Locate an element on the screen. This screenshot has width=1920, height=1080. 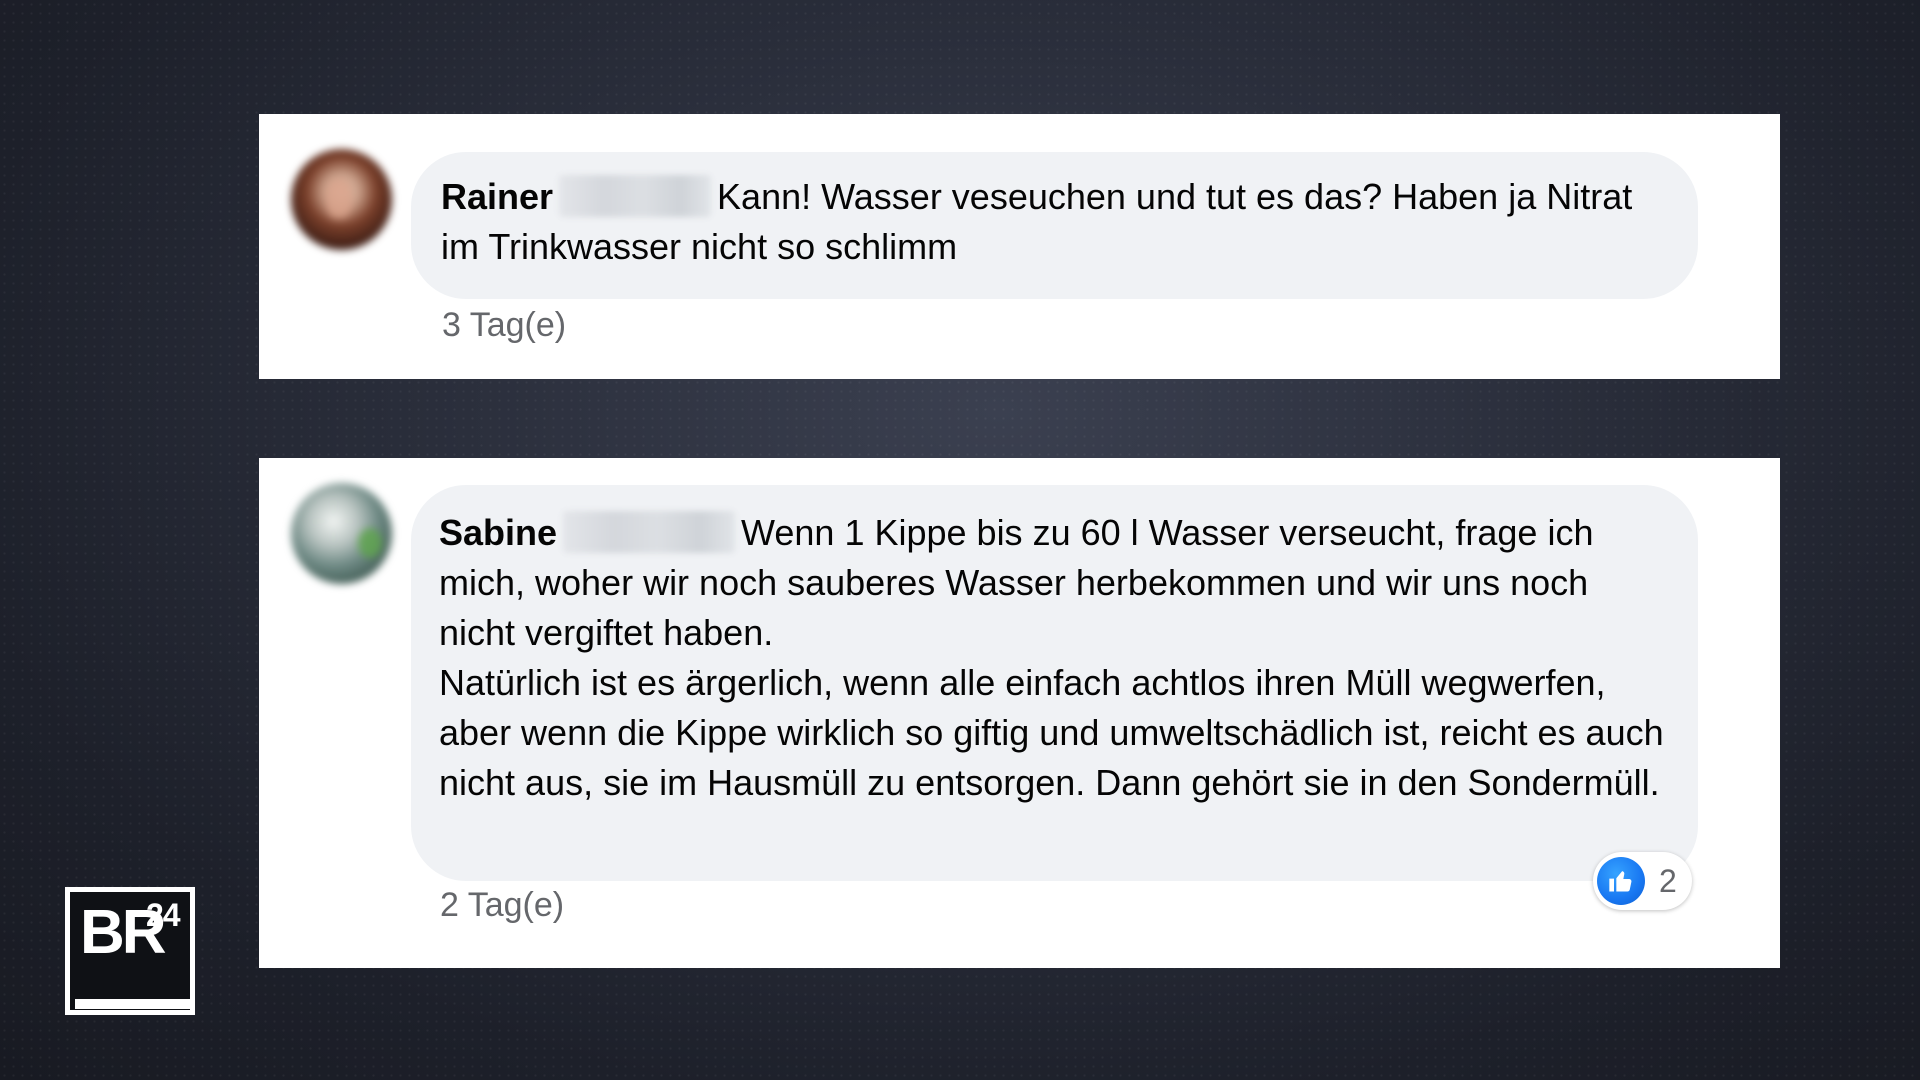
reaction-badge: 2 is located at coordinates (1642, 881).